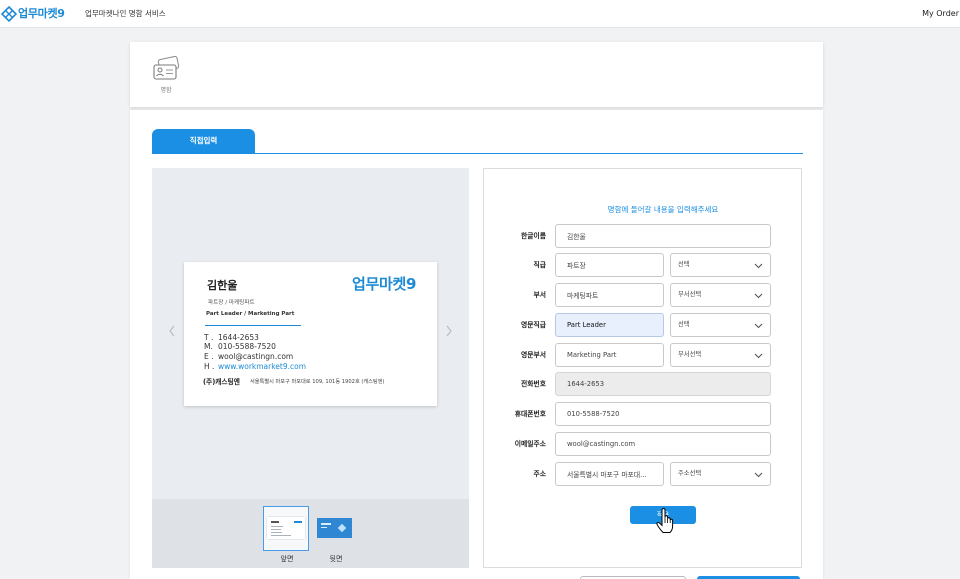 Image resolution: width=960 pixels, height=579 pixels. Describe the element at coordinates (384, 284) in the screenshot. I see `card-logo: 업무마켓9` at that location.